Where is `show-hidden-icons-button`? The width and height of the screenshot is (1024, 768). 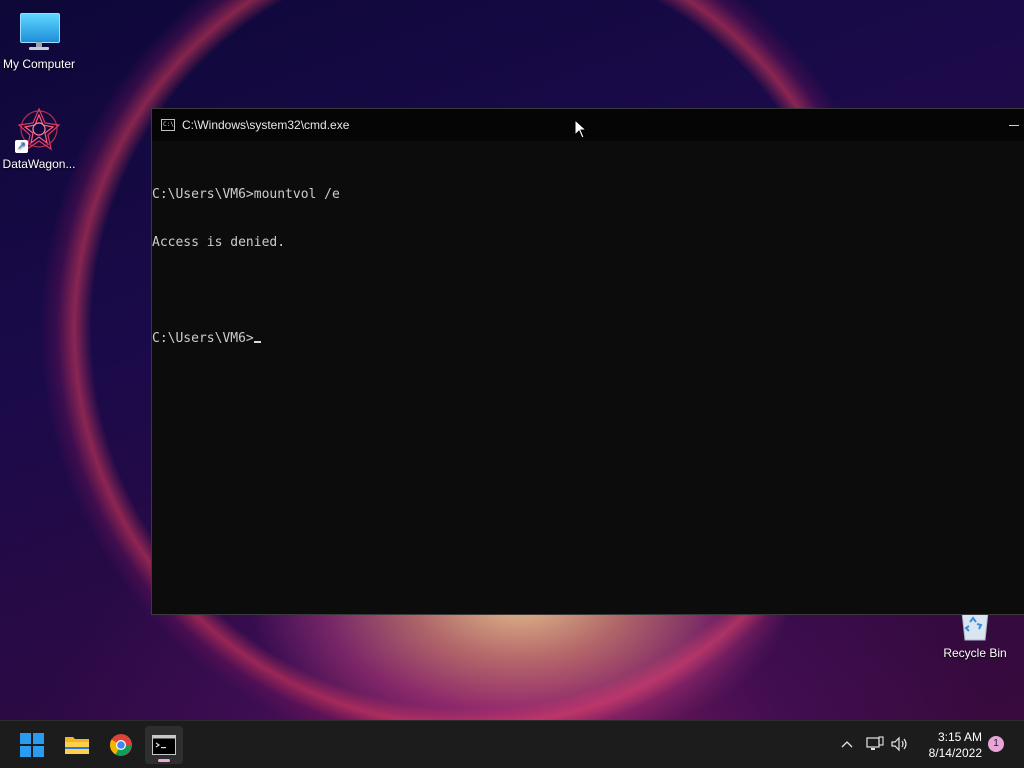 show-hidden-icons-button is located at coordinates (847, 744).